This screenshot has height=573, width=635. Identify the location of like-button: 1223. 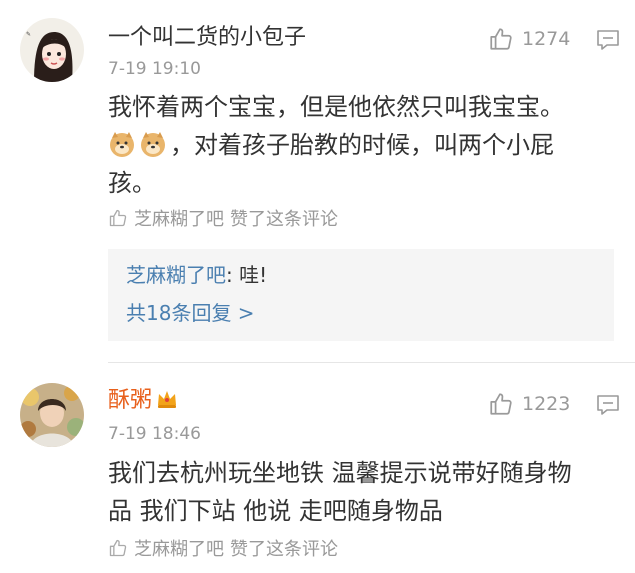
(529, 404).